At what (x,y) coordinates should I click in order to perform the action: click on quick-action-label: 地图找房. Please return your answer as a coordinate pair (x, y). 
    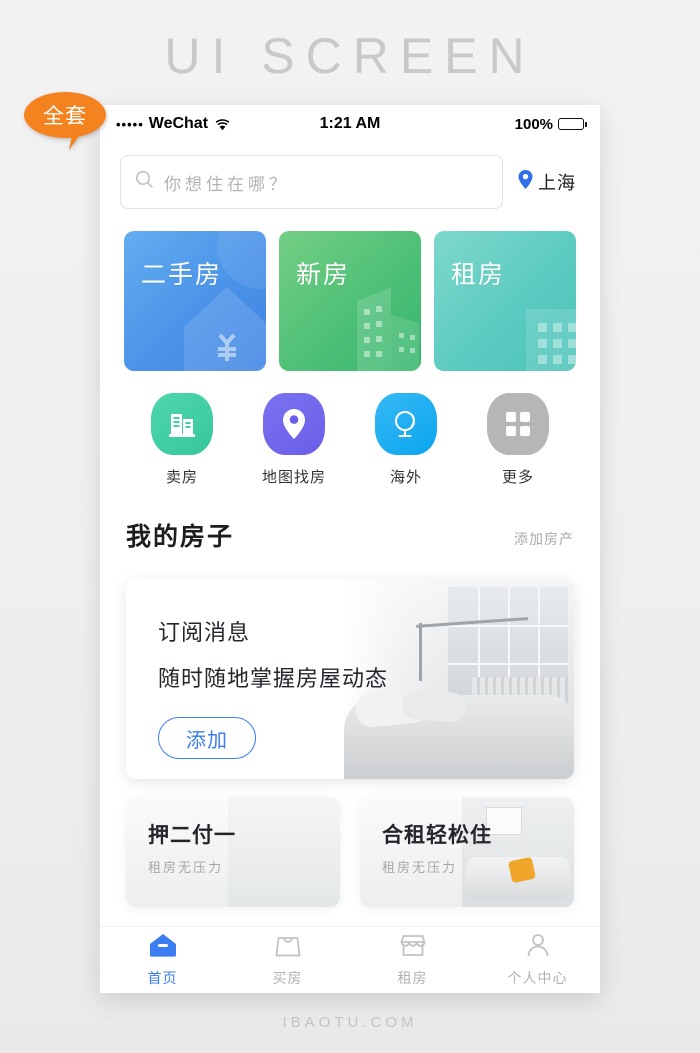
    Looking at the image, I should click on (293, 477).